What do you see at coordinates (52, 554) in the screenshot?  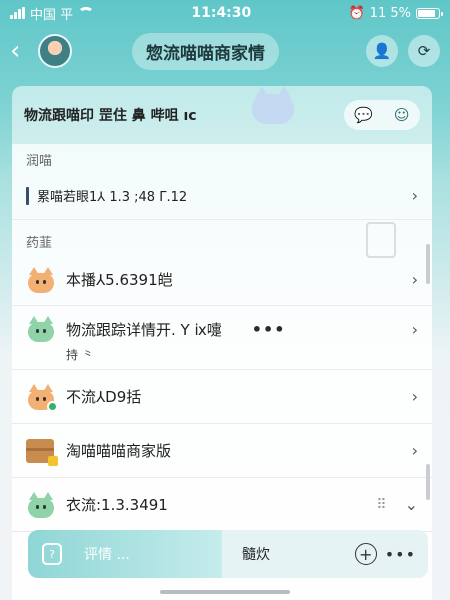 I see `question-icon: ?` at bounding box center [52, 554].